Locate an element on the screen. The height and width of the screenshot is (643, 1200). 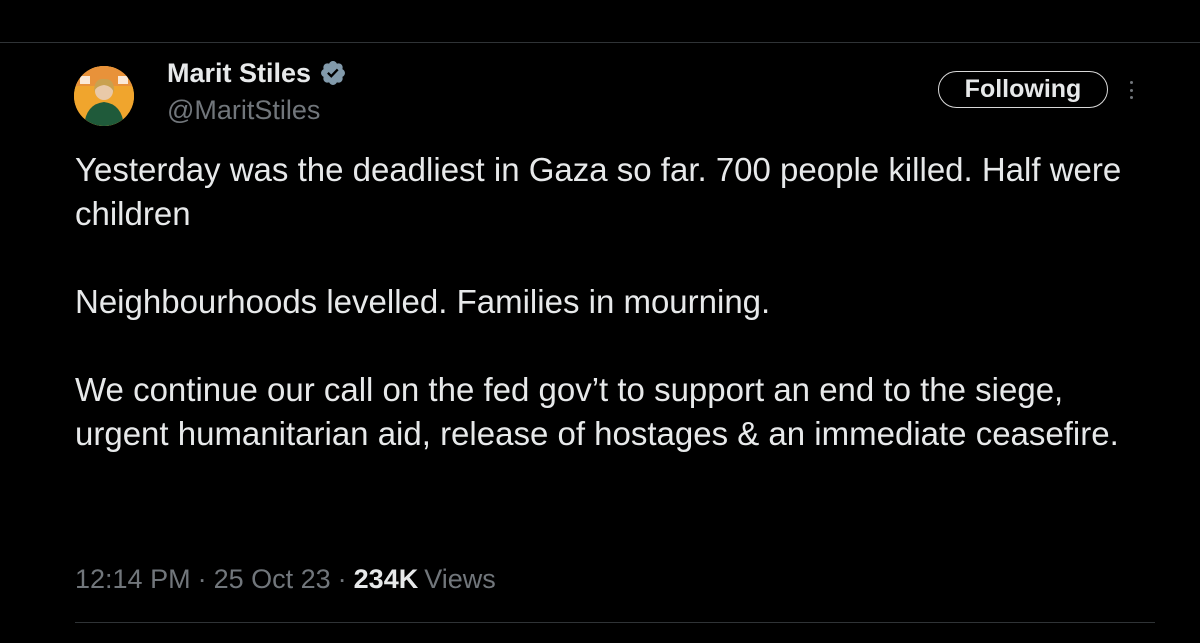
author-name-row: Marit Stiles is located at coordinates (257, 73).